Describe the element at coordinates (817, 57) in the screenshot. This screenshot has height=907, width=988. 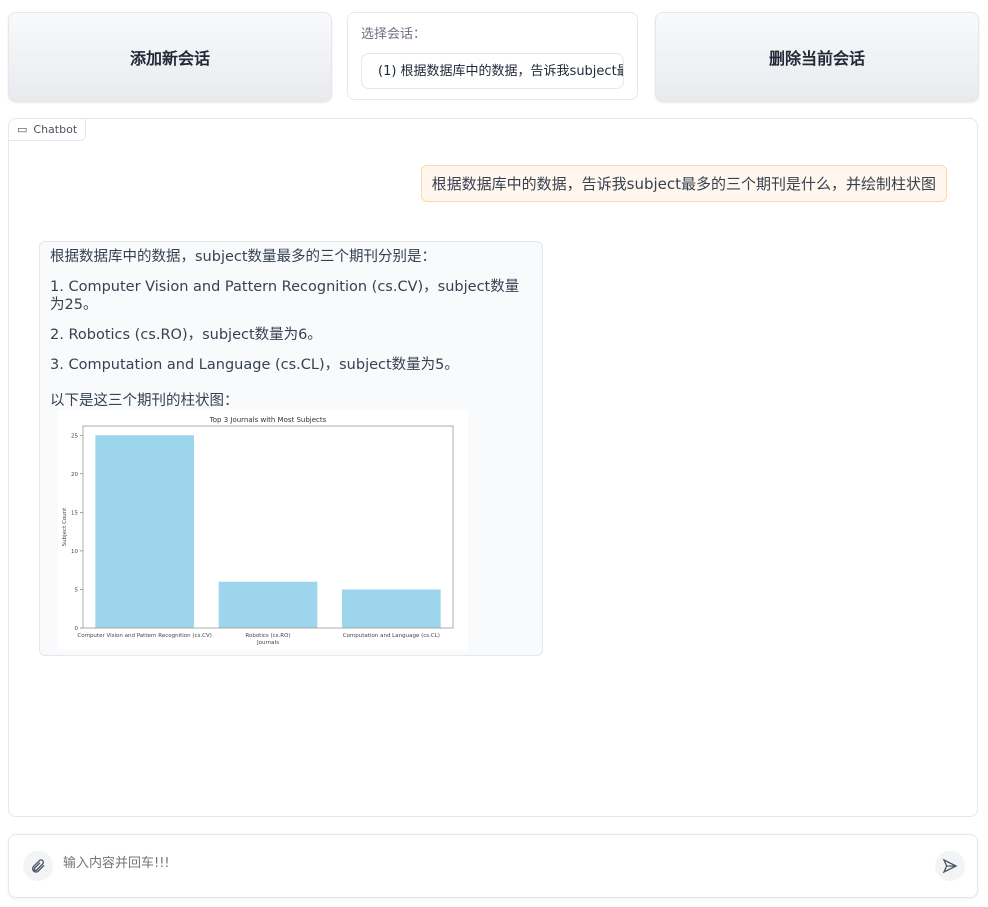
I see `delete-session-button: 删除当前会话` at that location.